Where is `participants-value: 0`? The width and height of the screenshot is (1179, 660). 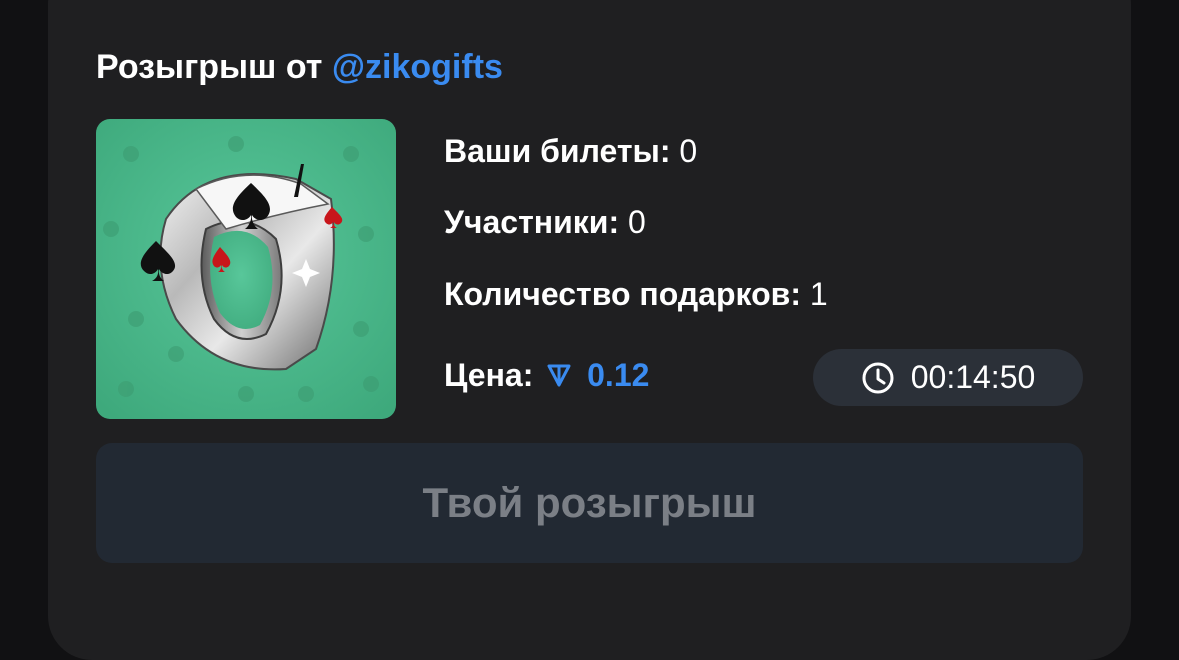 participants-value: 0 is located at coordinates (636, 222).